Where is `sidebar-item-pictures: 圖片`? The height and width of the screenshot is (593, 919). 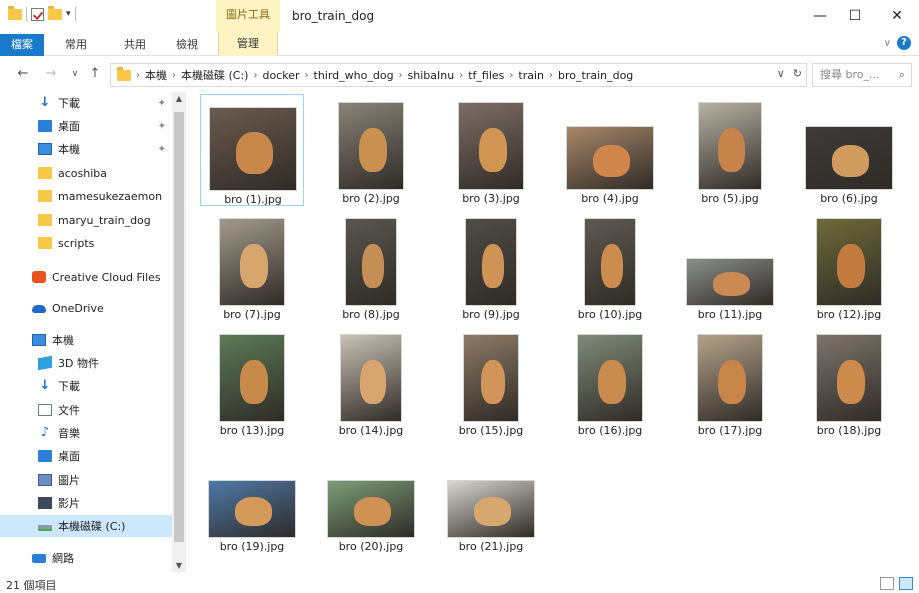 sidebar-item-pictures: 圖片 is located at coordinates (86, 480).